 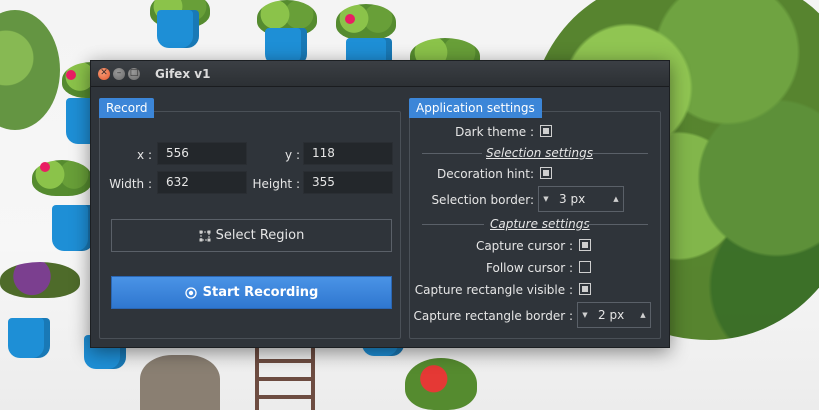 What do you see at coordinates (493, 290) in the screenshot?
I see `capture-rectangle-visible-label: Capture rectangle visible :` at bounding box center [493, 290].